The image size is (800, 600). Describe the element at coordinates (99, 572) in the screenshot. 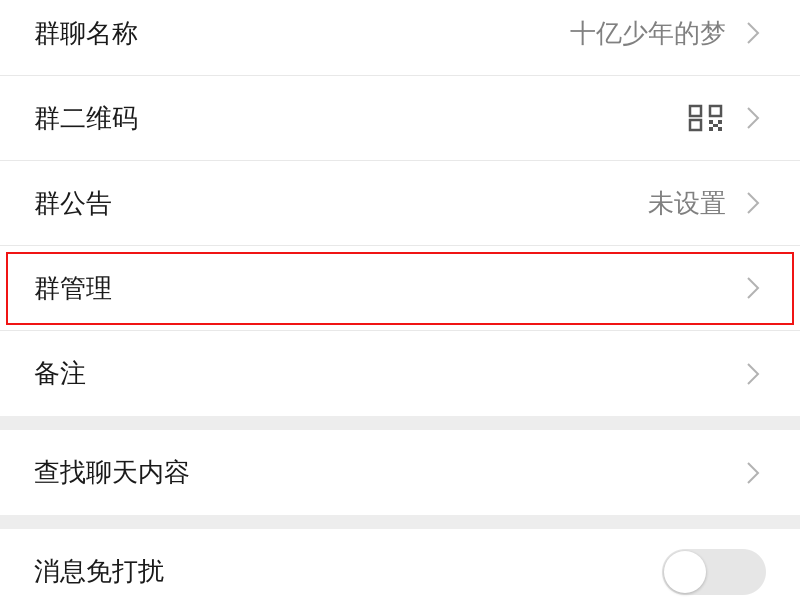

I see `row-label: 消息免打扰` at that location.